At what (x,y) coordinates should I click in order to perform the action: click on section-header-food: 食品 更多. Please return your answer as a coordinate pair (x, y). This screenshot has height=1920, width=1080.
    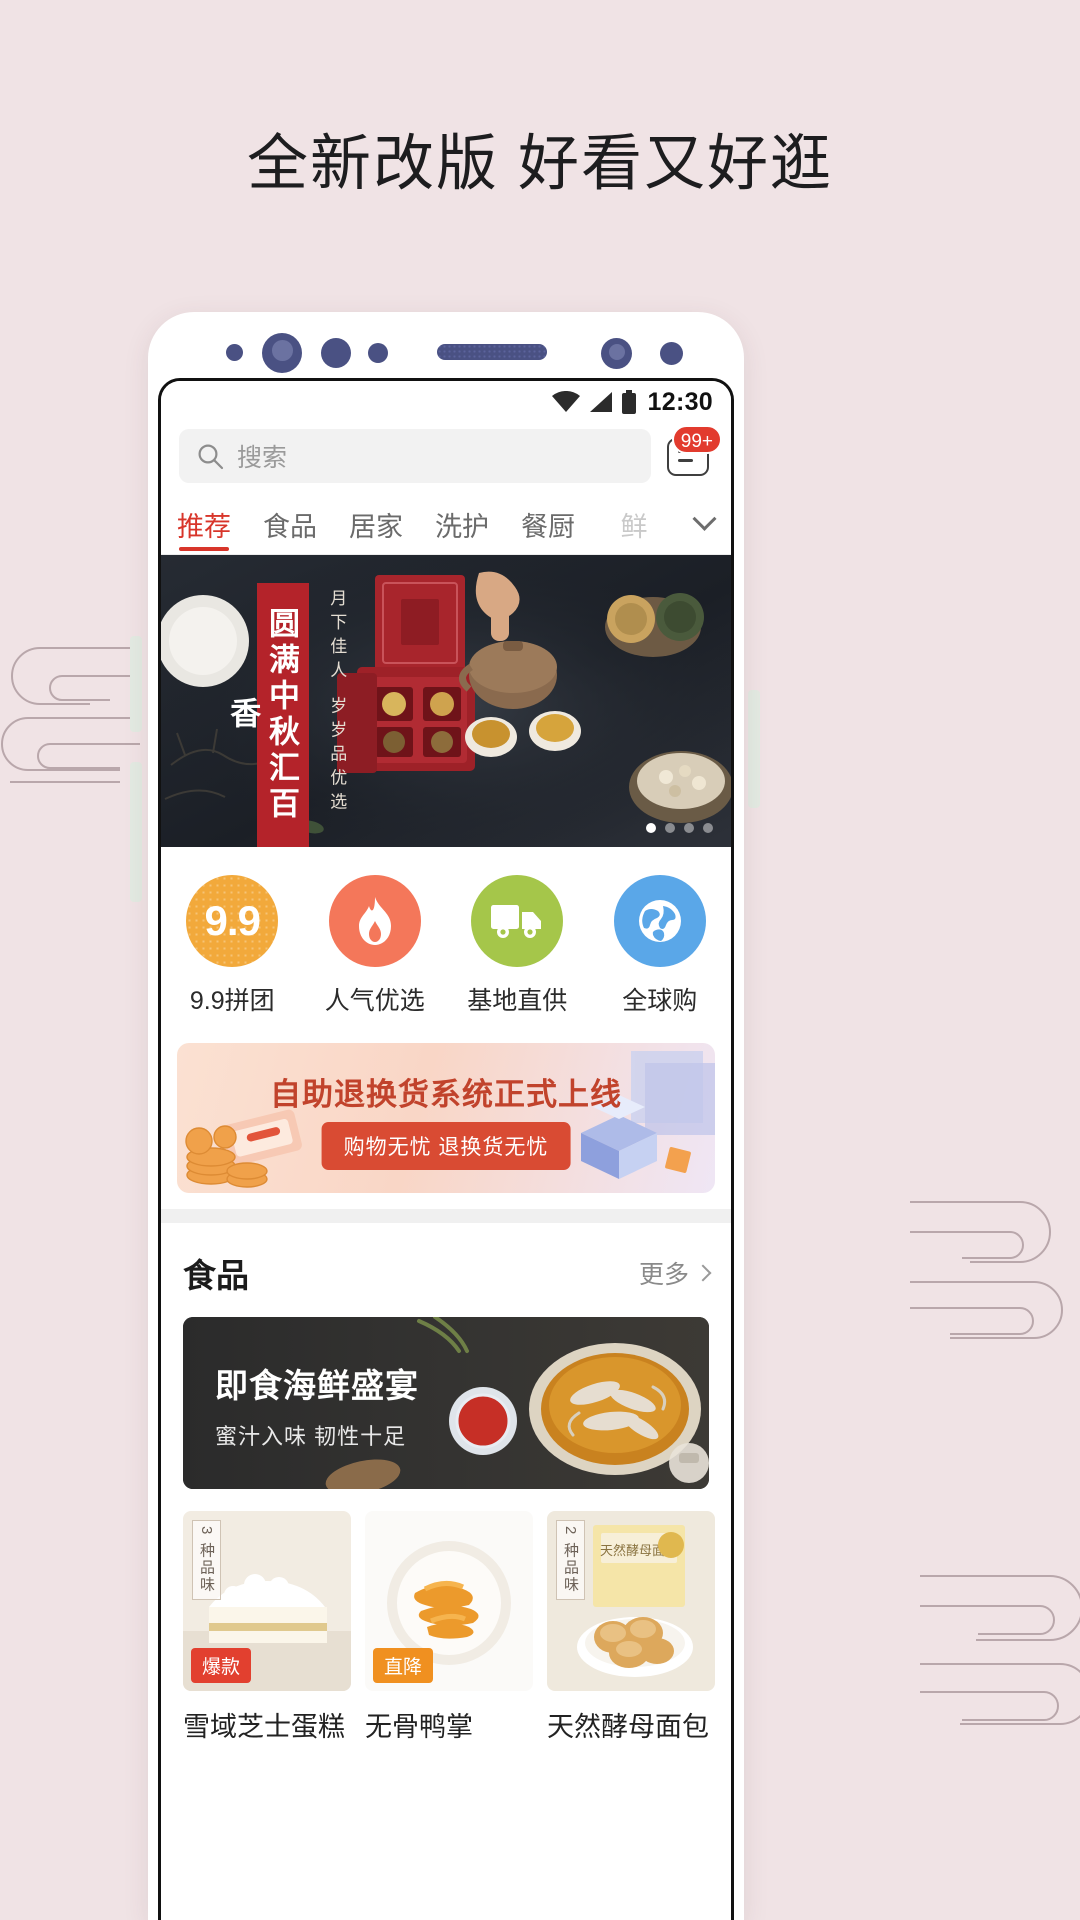
    Looking at the image, I should click on (446, 1270).